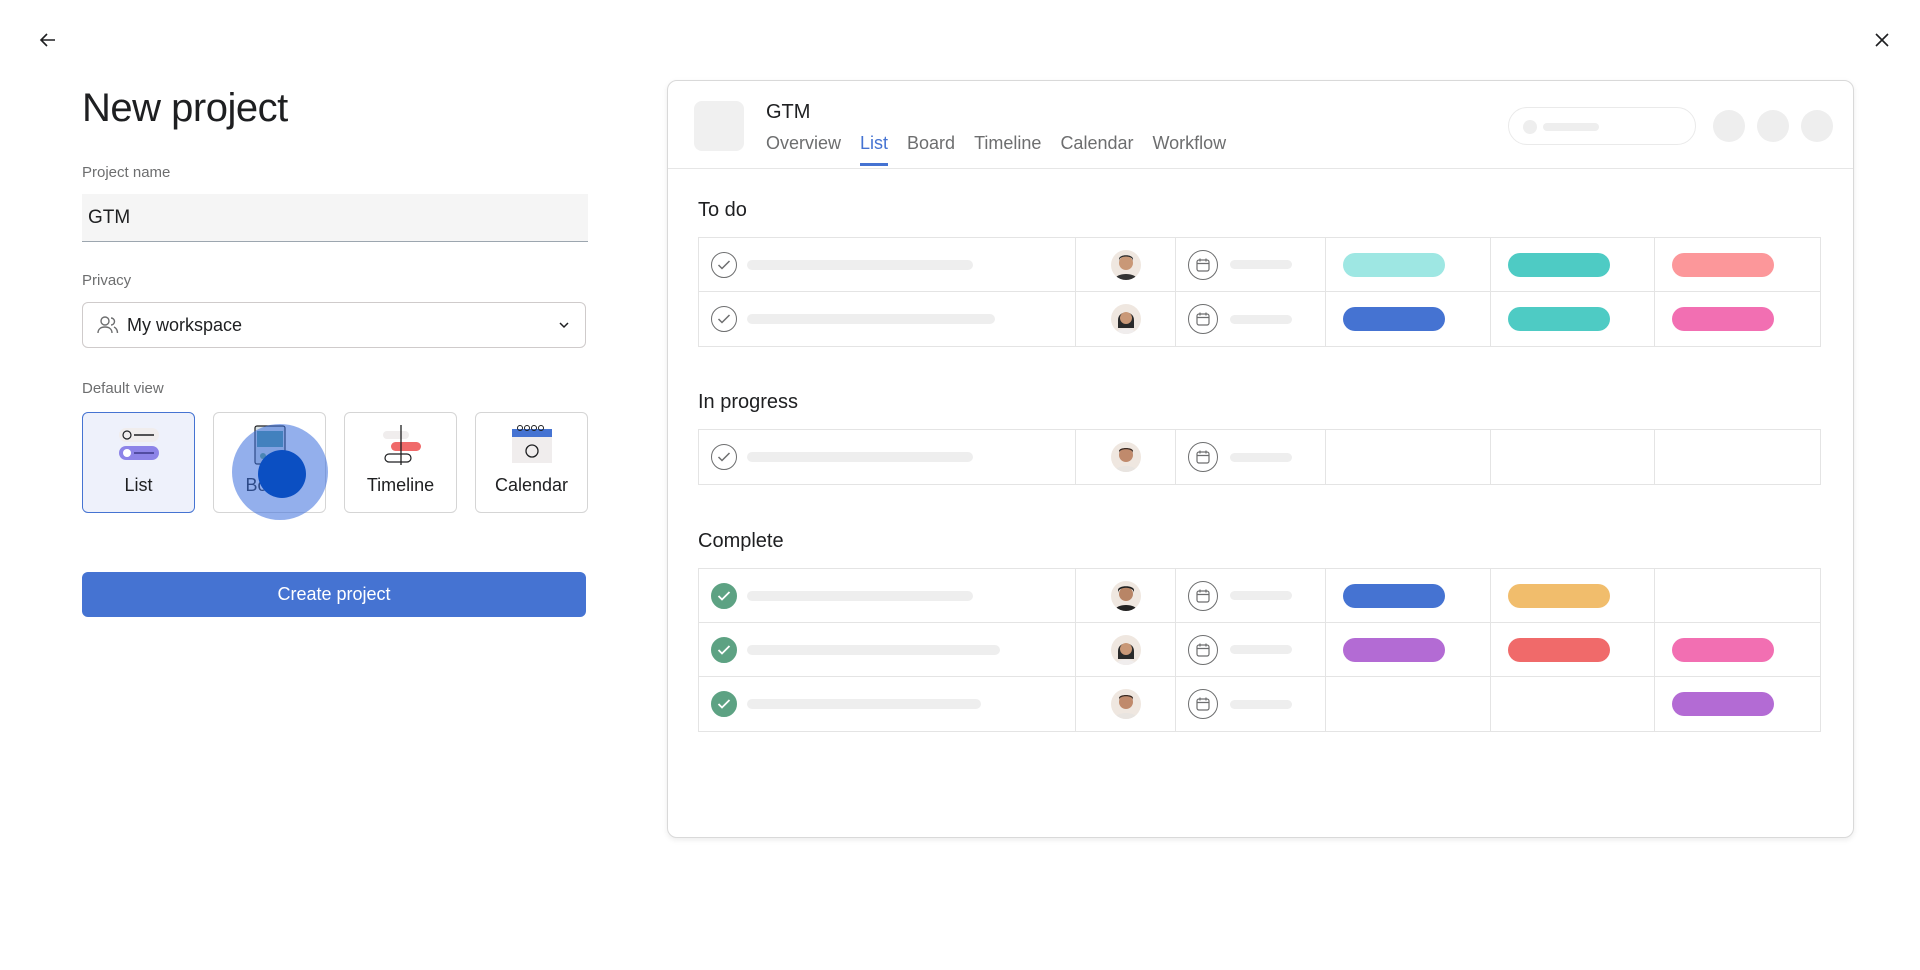 The height and width of the screenshot is (970, 1920). I want to click on project-icon-placeholder, so click(719, 126).